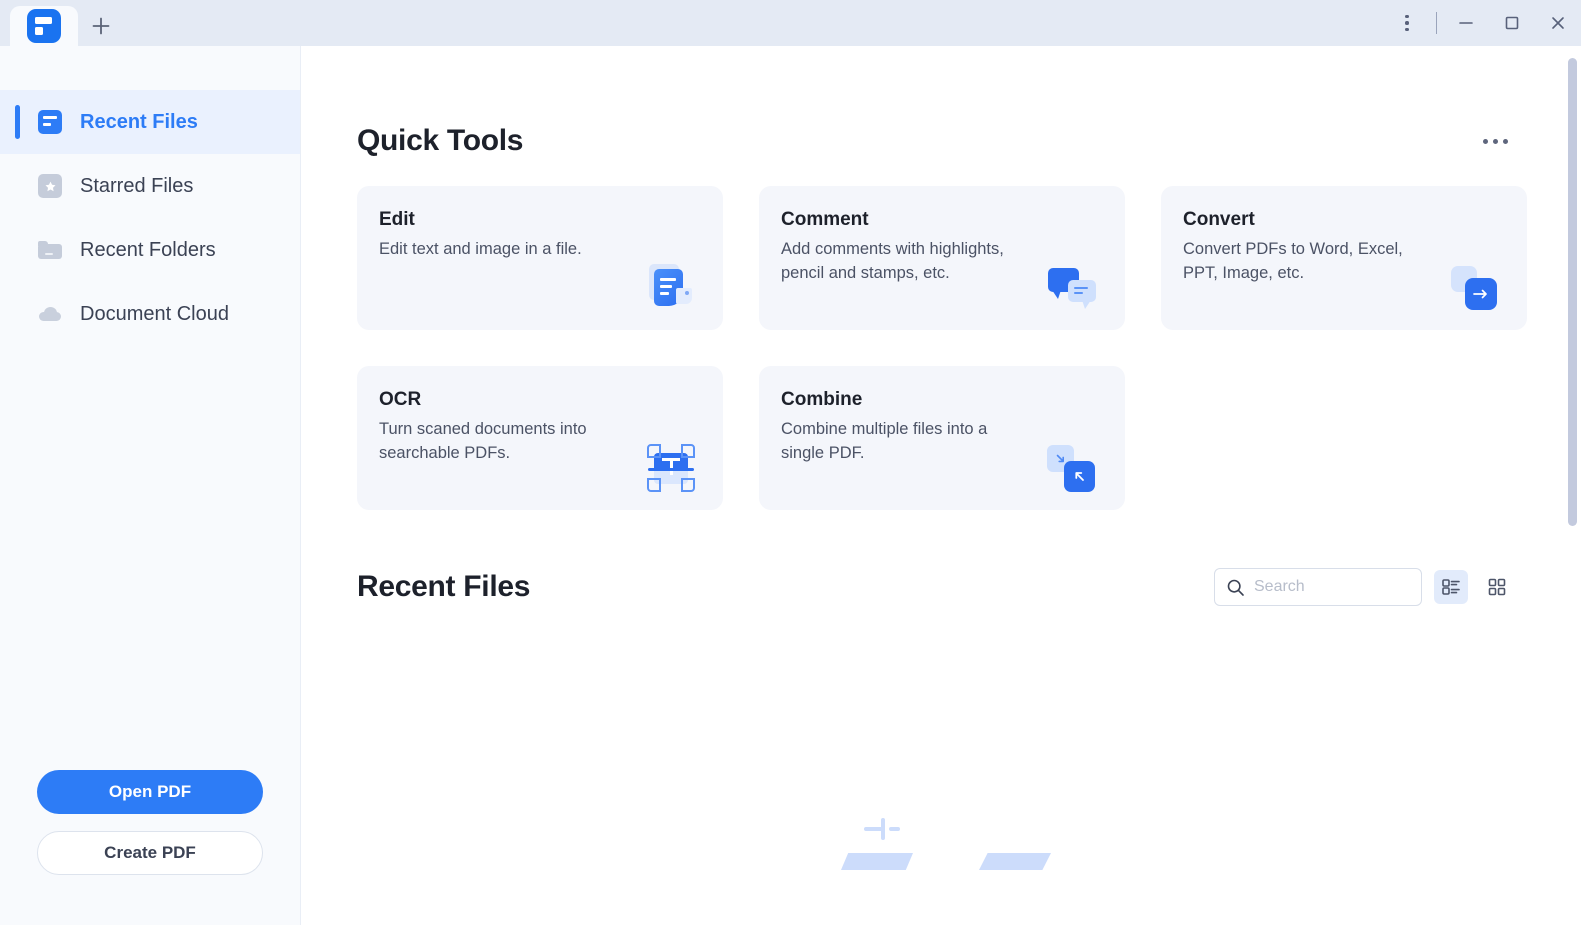 The width and height of the screenshot is (1581, 925). Describe the element at coordinates (822, 399) in the screenshot. I see `tool-card-title: Combine` at that location.